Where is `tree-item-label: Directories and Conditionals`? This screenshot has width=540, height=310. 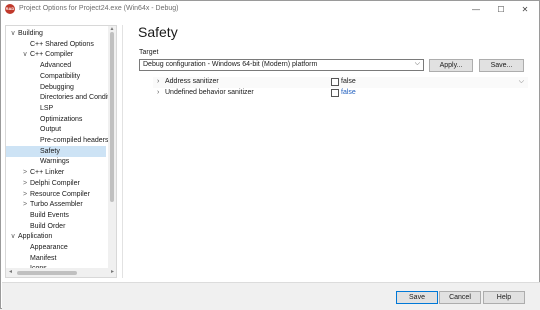
tree-item-label: Directories and Conditionals is located at coordinates (78, 98).